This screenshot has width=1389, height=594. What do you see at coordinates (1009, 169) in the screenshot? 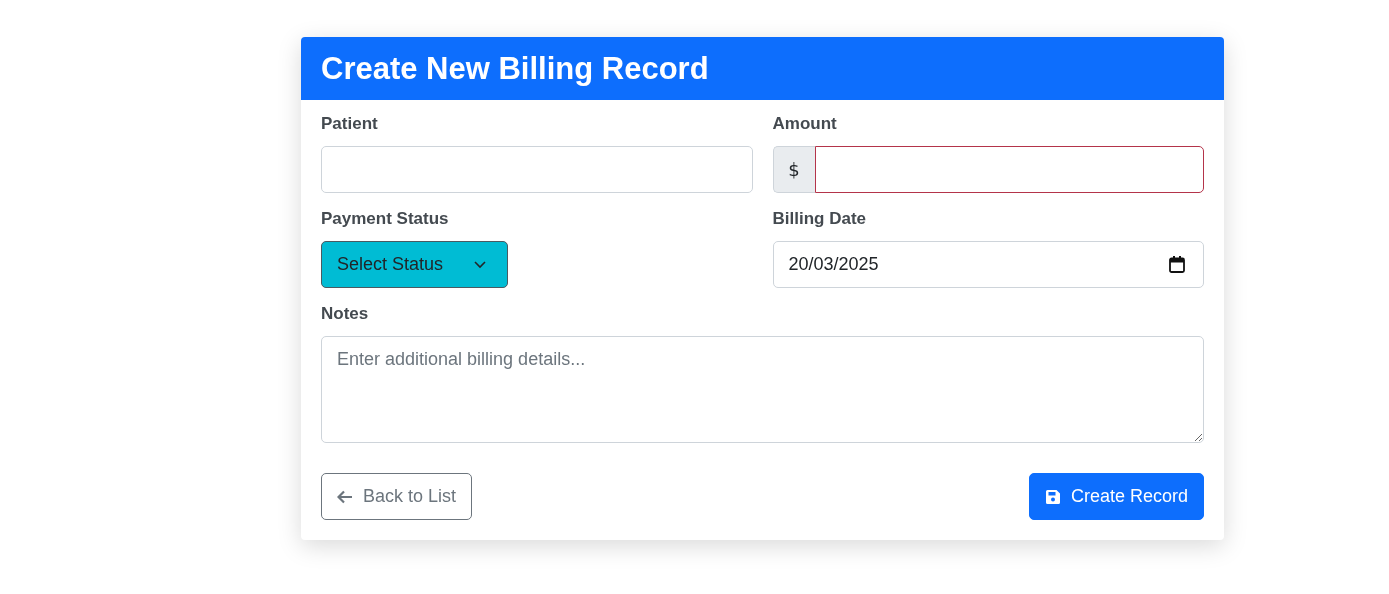
I see `amount-field` at bounding box center [1009, 169].